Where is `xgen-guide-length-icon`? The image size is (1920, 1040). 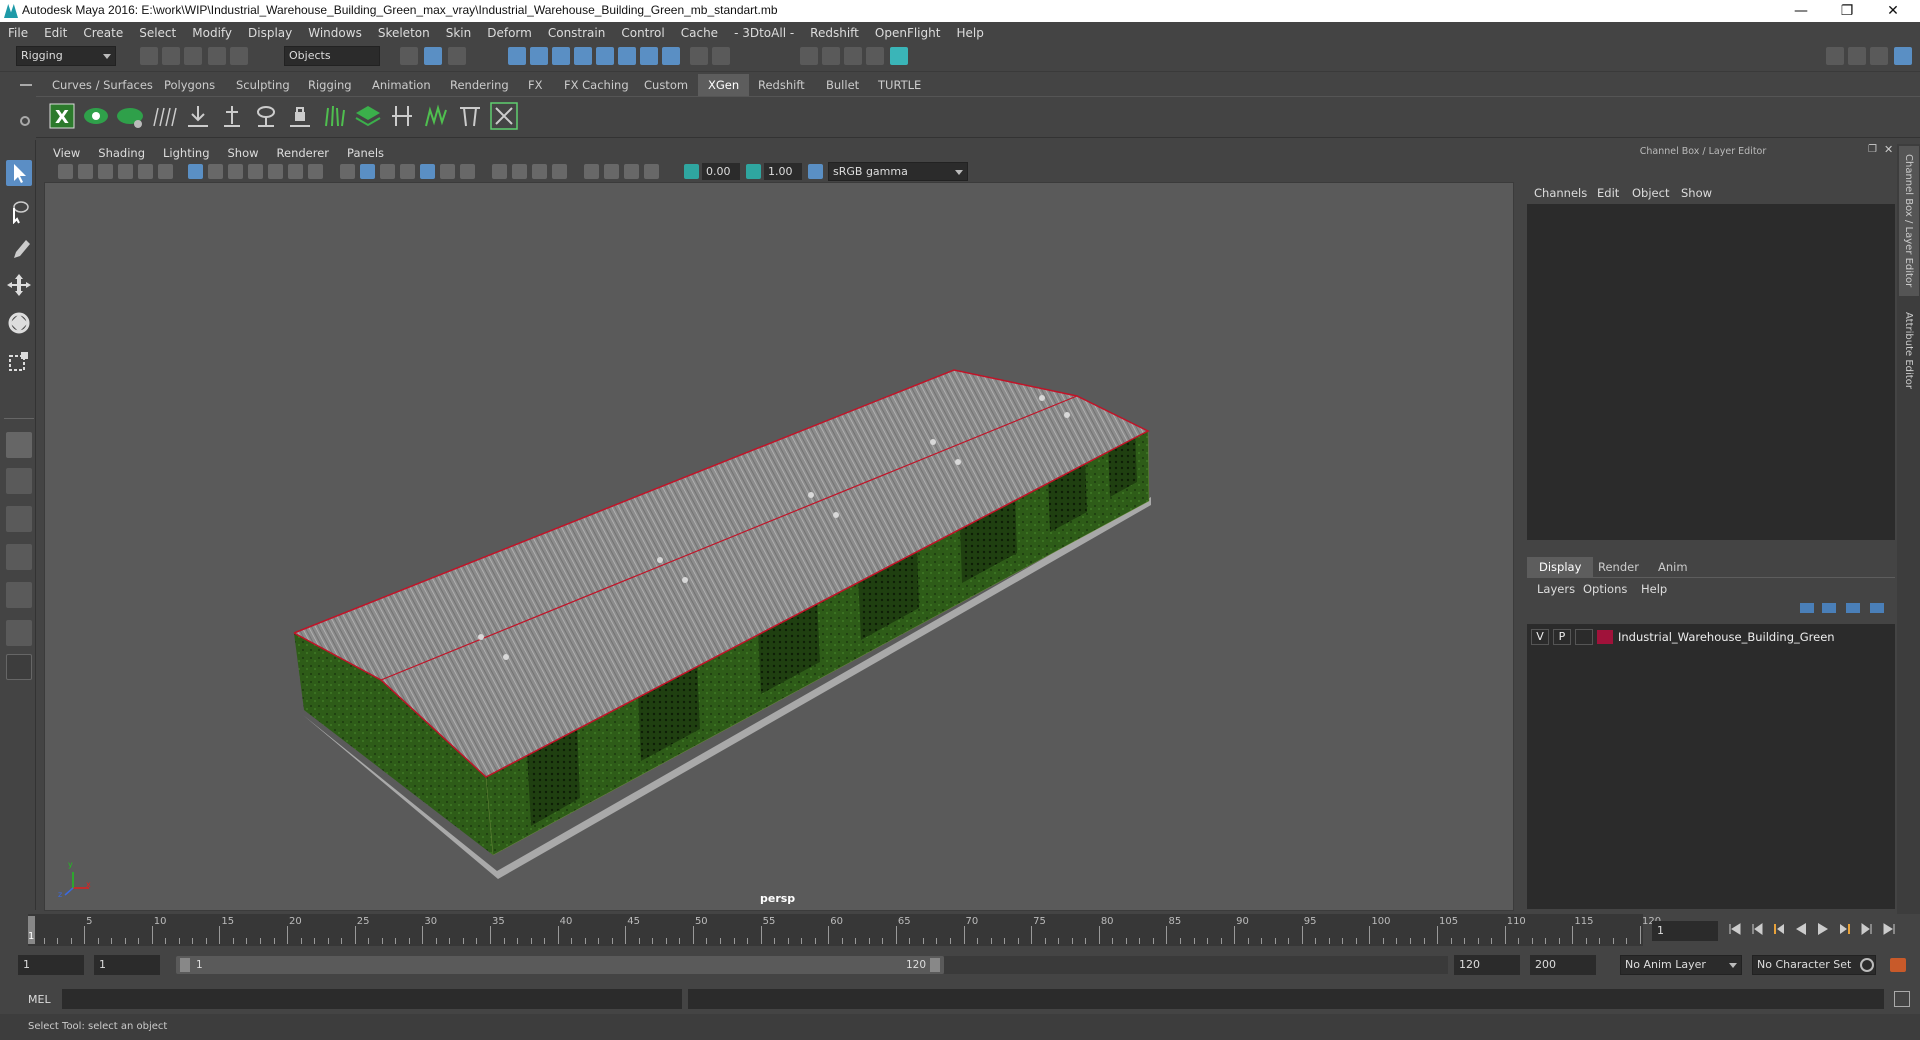 xgen-guide-length-icon is located at coordinates (232, 116).